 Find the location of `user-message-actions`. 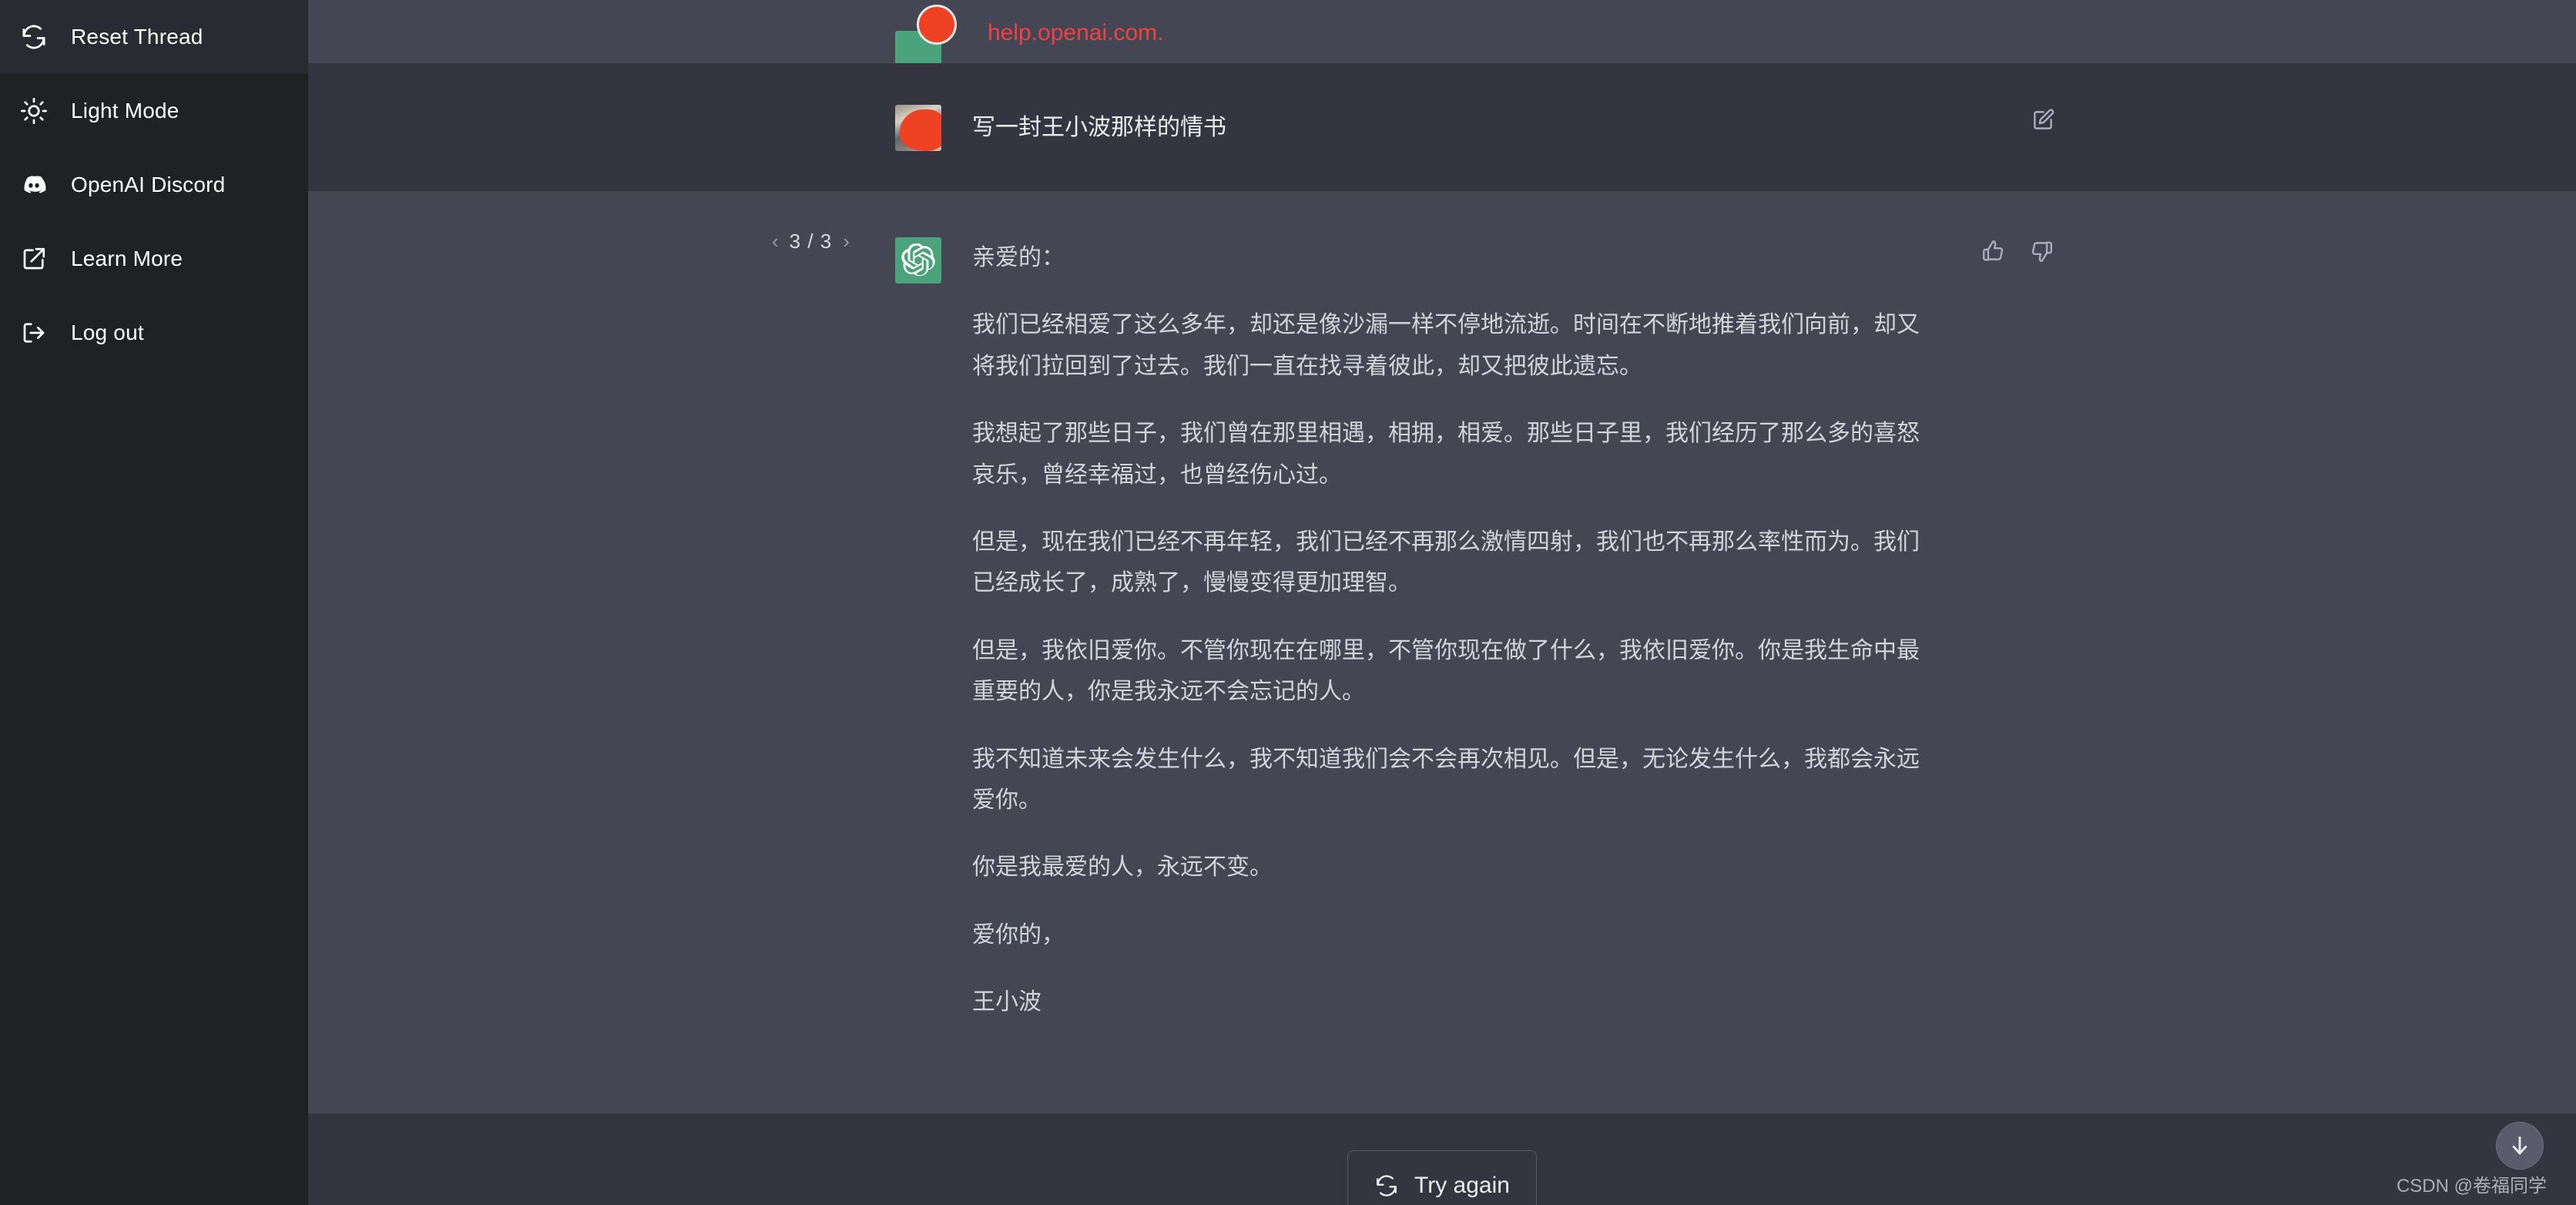

user-message-actions is located at coordinates (2043, 120).